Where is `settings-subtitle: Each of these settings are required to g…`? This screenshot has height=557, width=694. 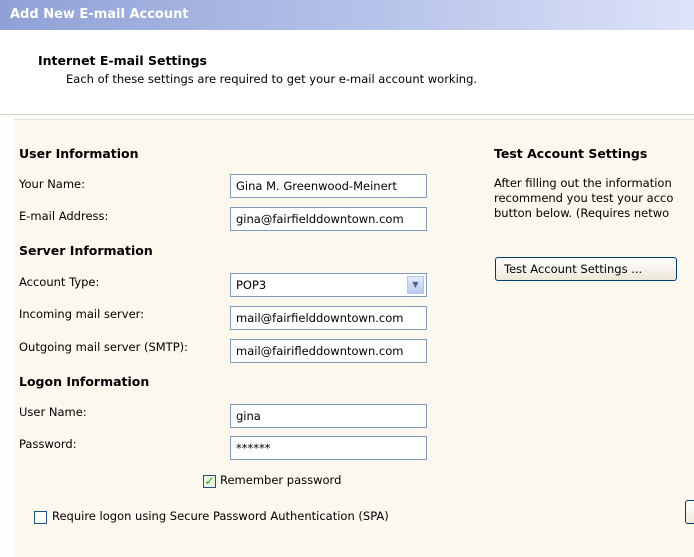 settings-subtitle: Each of these settings are required to g… is located at coordinates (272, 79).